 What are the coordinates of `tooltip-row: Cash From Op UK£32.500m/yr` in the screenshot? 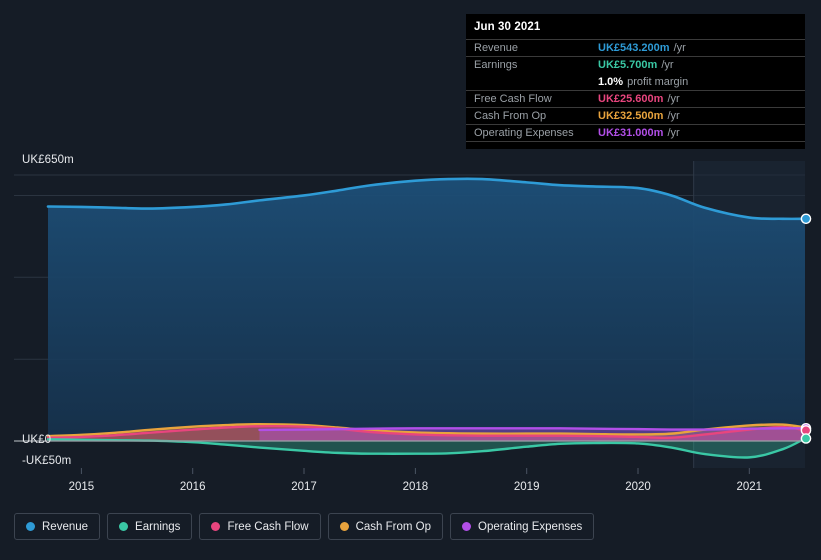 It's located at (635, 115).